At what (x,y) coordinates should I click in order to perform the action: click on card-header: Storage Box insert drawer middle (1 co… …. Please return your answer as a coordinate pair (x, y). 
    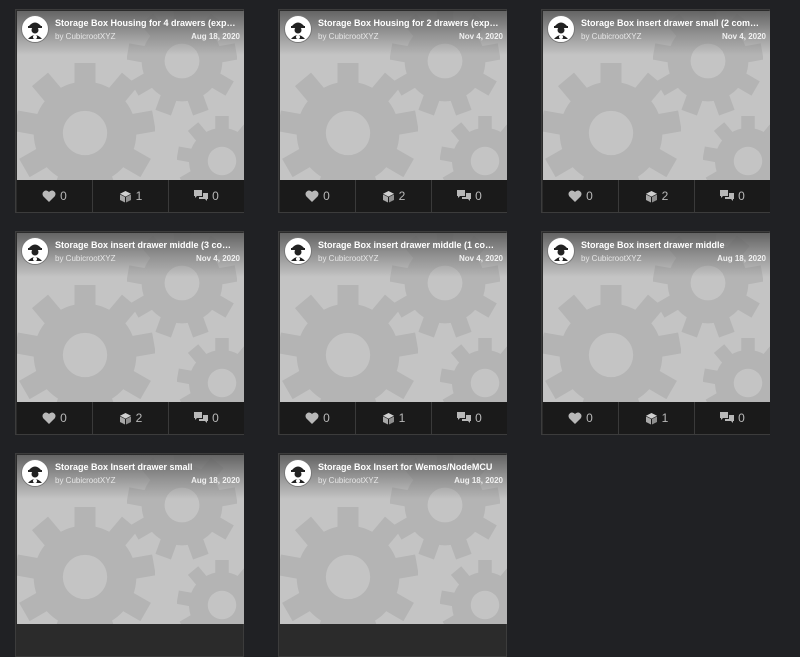
    Looking at the image, I should click on (393, 255).